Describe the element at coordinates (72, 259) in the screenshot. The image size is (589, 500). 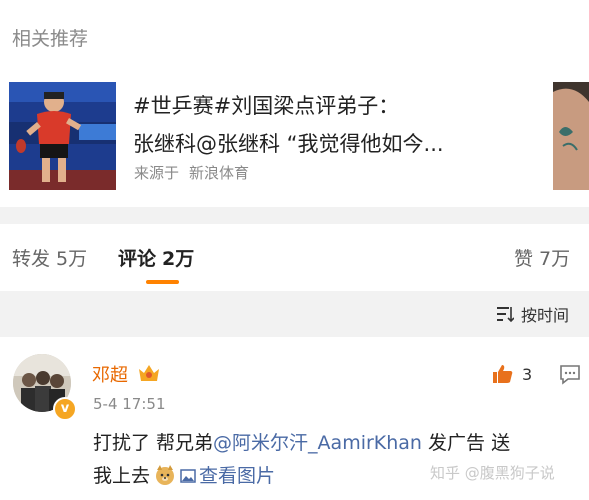
I see `tab-repost-count: 5万` at that location.